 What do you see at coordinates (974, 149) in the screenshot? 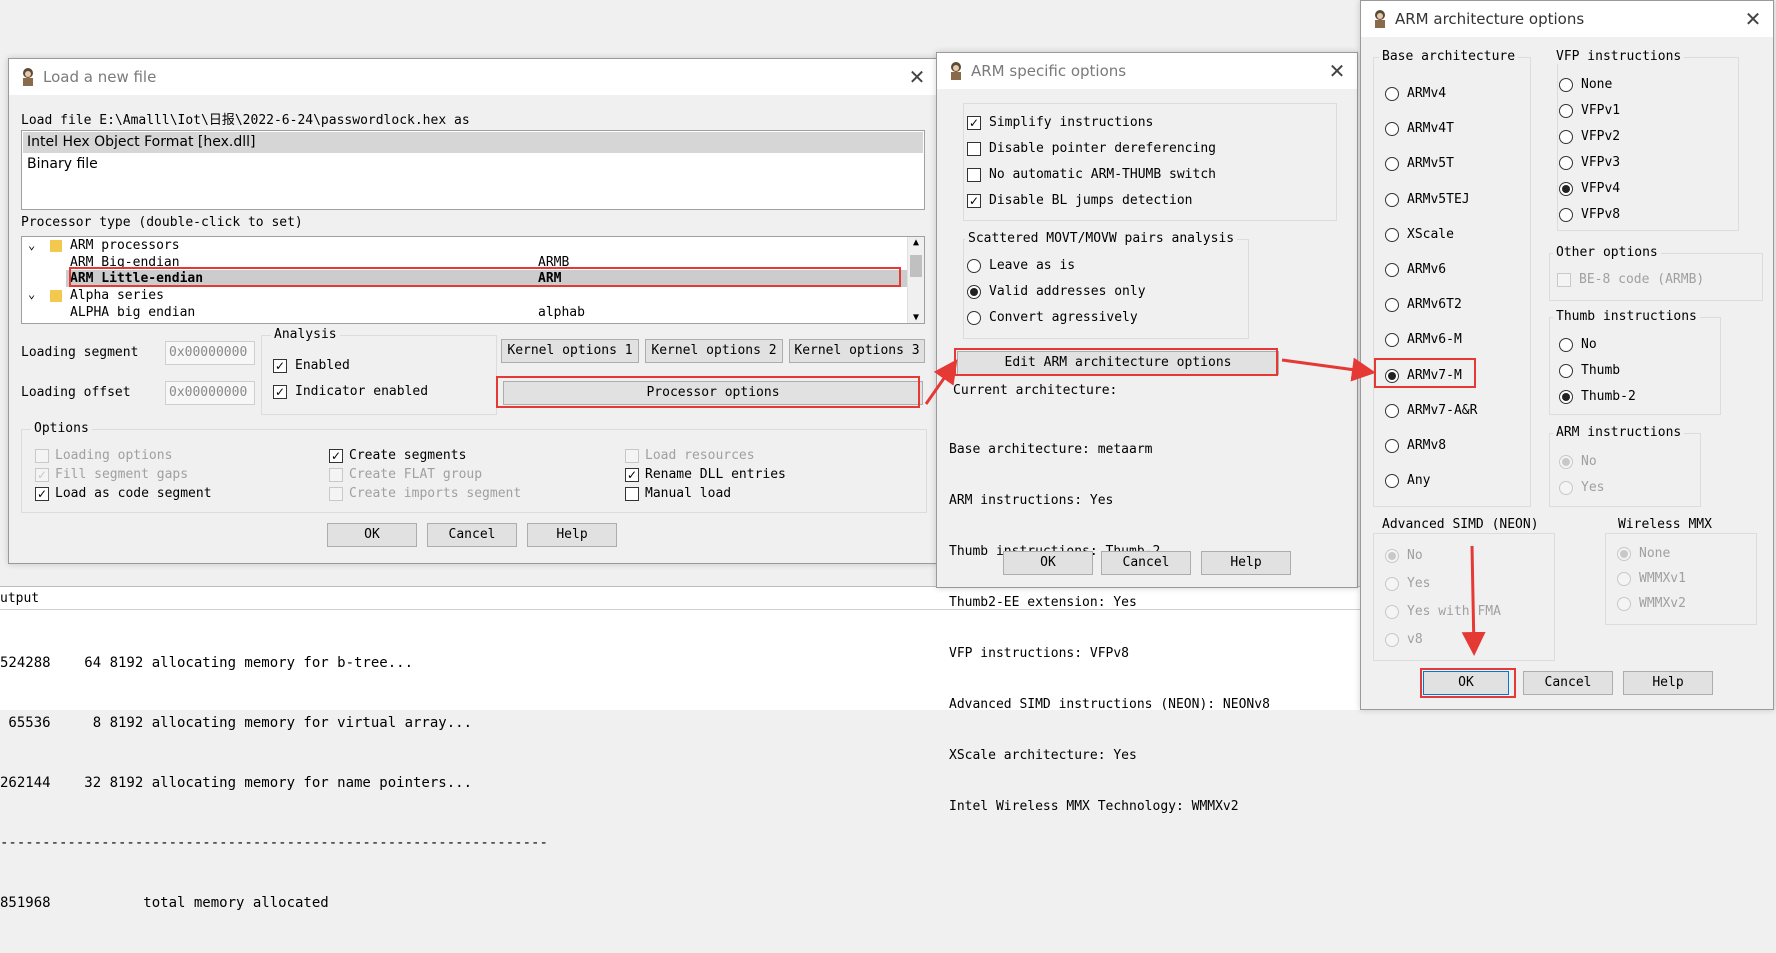
I see `disable-deref-checkbox` at bounding box center [974, 149].